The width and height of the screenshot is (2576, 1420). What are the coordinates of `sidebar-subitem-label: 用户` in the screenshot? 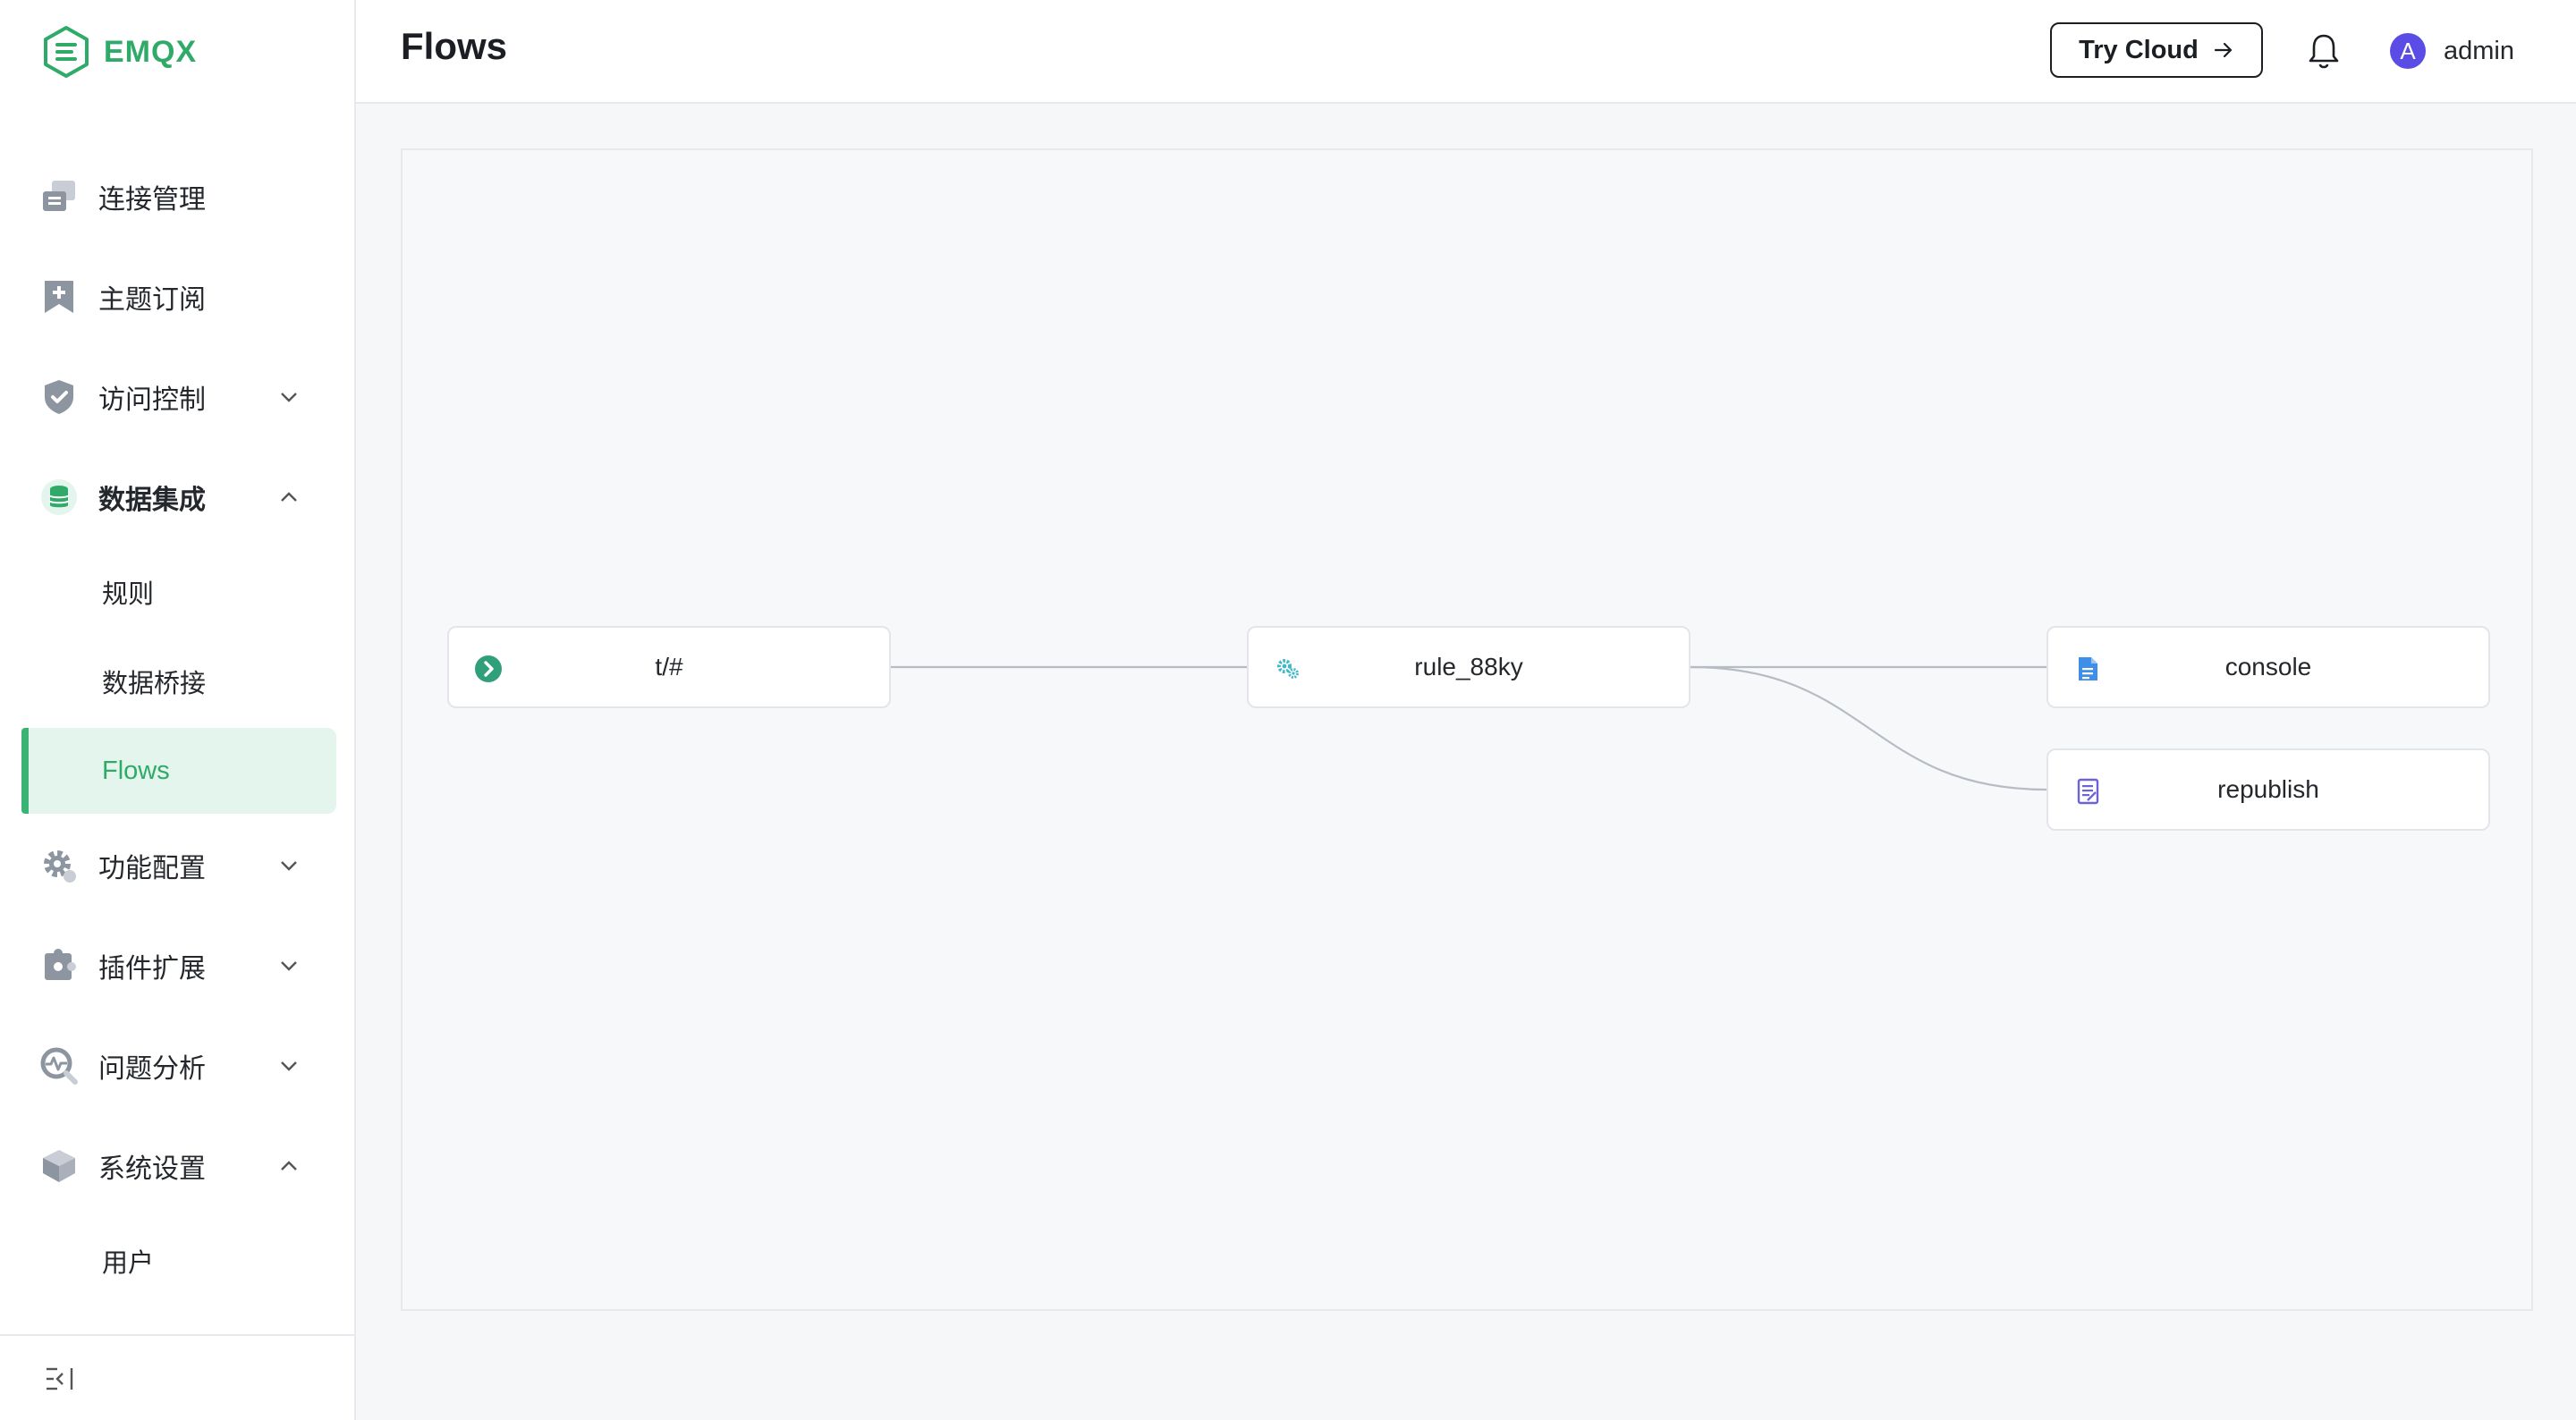 It's located at (128, 1264).